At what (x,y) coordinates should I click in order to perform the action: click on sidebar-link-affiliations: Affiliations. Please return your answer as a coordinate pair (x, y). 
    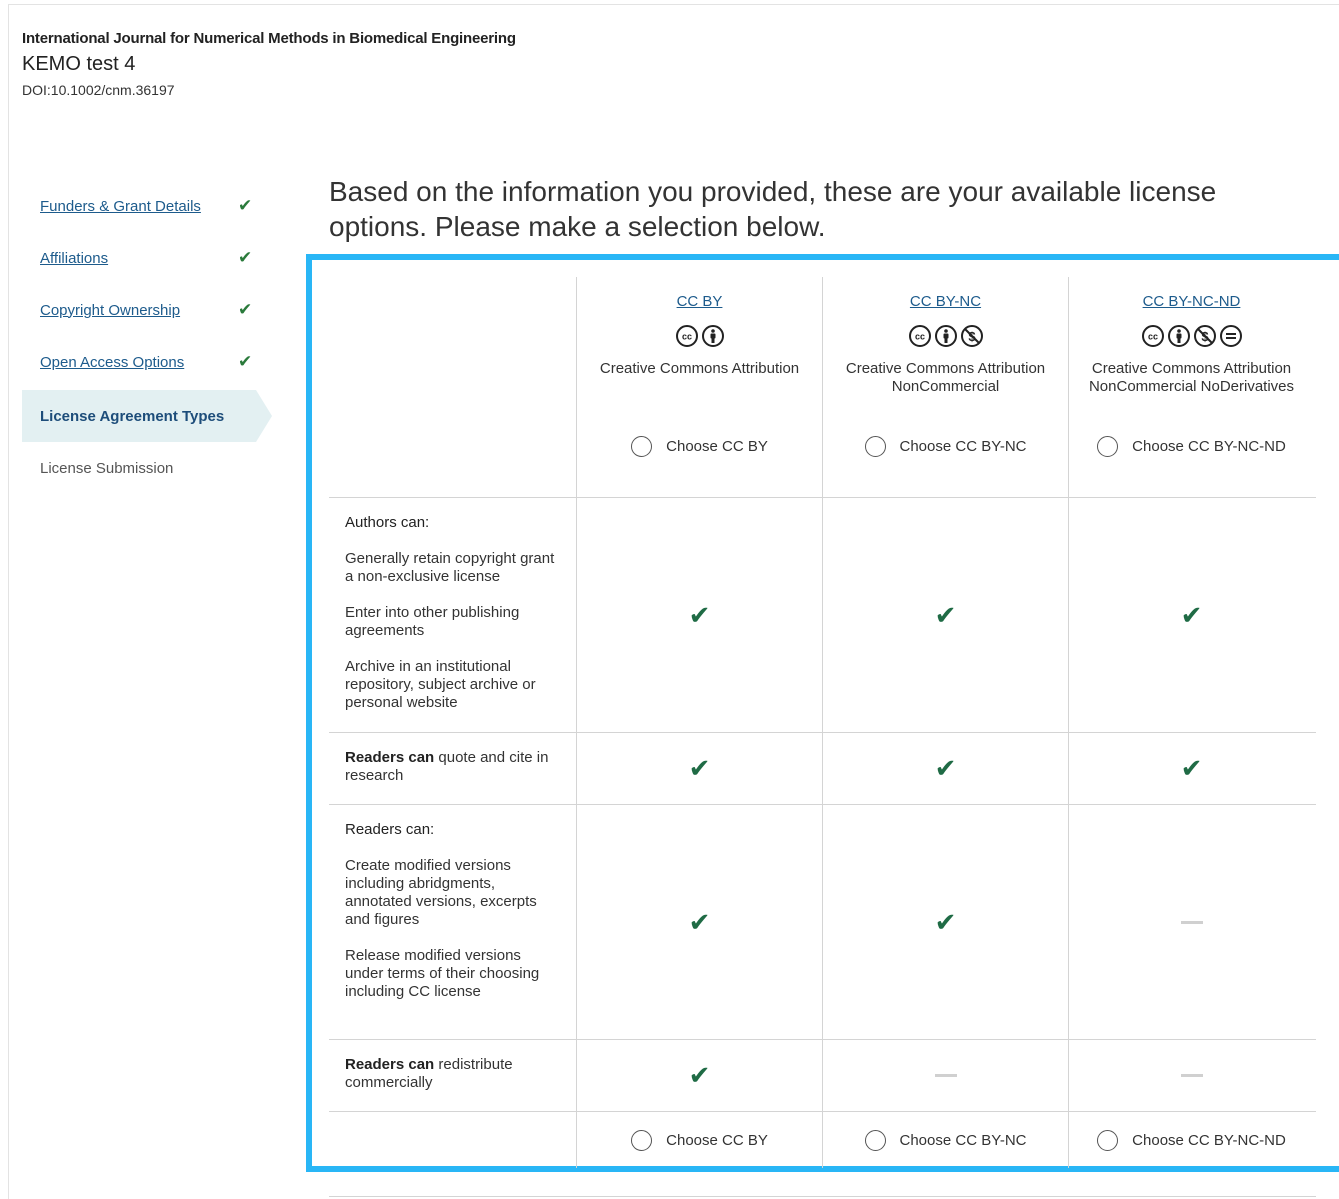
    Looking at the image, I should click on (74, 258).